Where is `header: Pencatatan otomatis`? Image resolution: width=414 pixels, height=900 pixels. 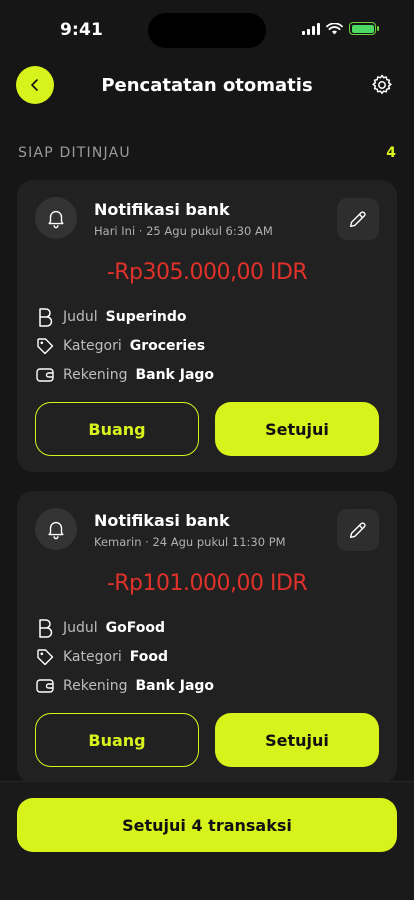
header: Pencatatan otomatis is located at coordinates (207, 86).